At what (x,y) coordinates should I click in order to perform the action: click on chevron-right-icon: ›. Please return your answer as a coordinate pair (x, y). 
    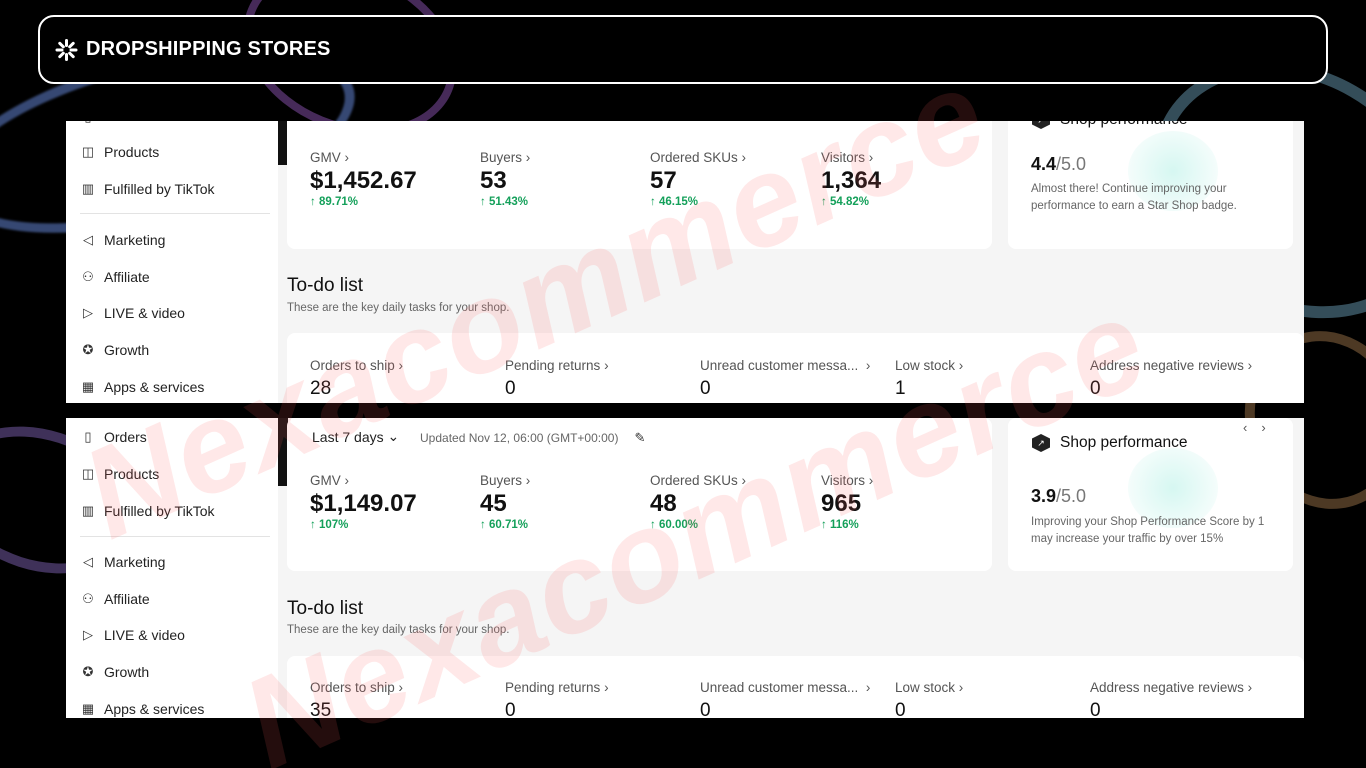
    Looking at the image, I should click on (1270, 427).